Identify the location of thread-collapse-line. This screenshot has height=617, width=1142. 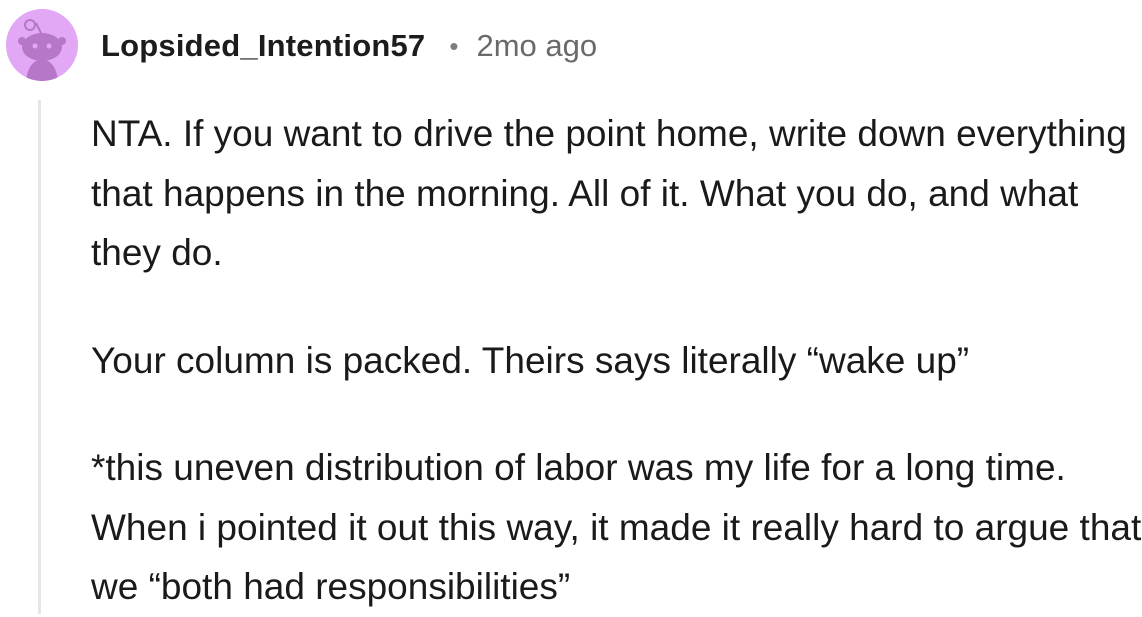
(39, 357).